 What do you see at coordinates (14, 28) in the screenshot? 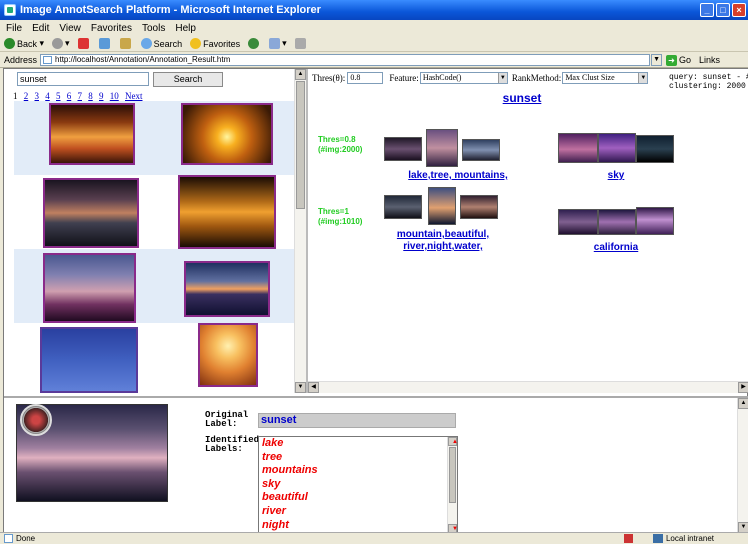
I see `menu-file: File` at bounding box center [14, 28].